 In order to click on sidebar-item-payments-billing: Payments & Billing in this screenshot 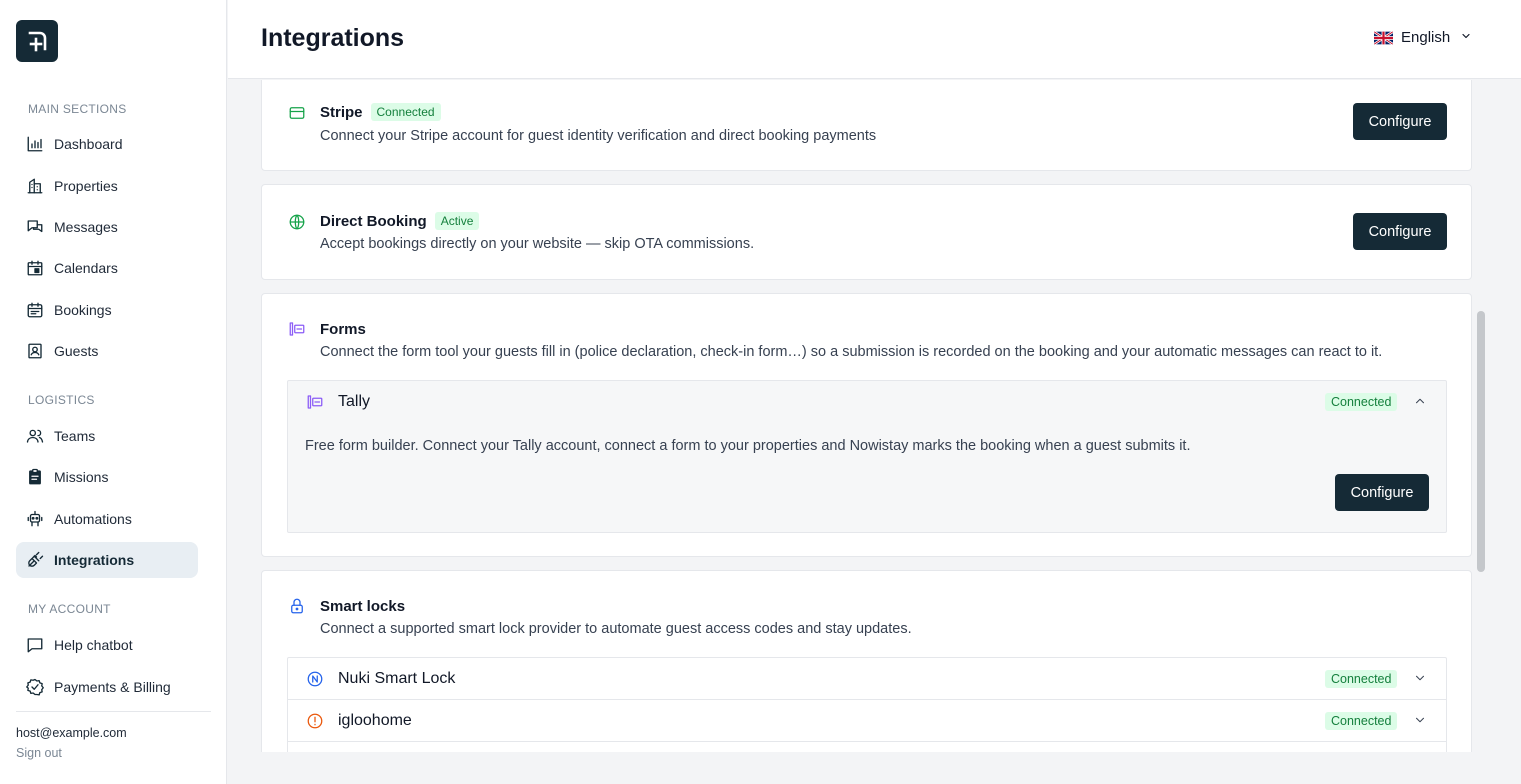, I will do `click(107, 687)`.